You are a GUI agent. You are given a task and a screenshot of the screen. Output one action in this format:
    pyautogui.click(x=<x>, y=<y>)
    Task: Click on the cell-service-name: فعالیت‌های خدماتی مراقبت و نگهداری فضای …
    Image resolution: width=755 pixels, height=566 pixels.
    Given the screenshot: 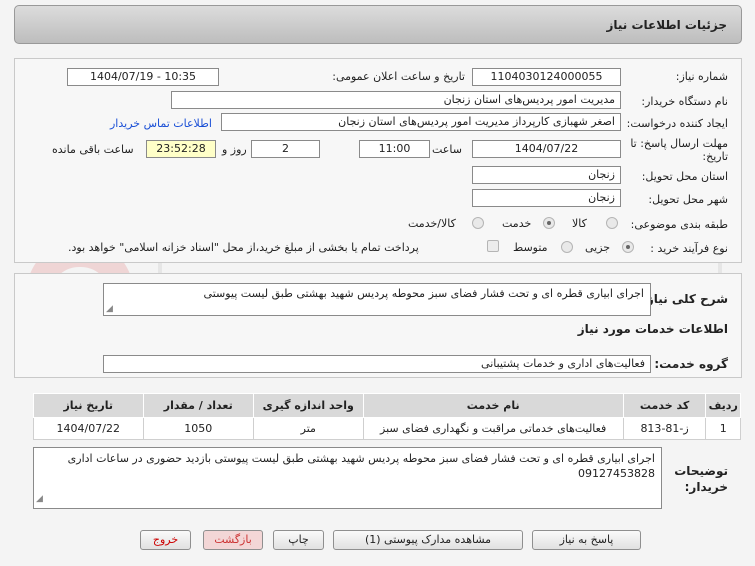 What is the action you would take?
    pyautogui.click(x=493, y=428)
    